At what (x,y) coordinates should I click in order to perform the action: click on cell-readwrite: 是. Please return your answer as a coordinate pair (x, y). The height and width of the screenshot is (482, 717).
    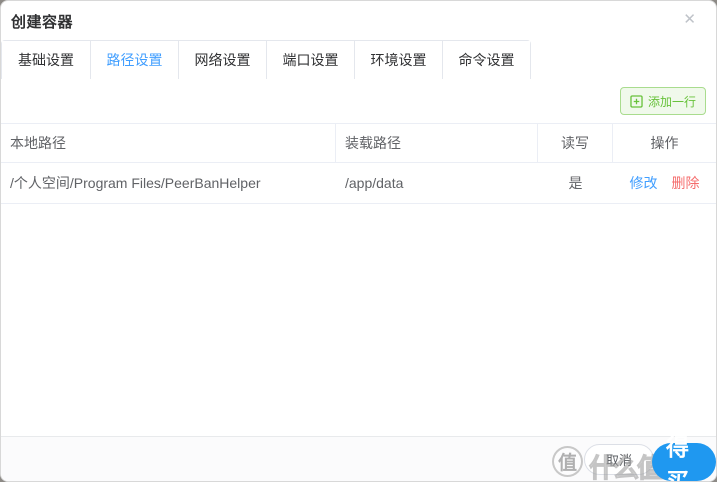
    Looking at the image, I should click on (575, 183).